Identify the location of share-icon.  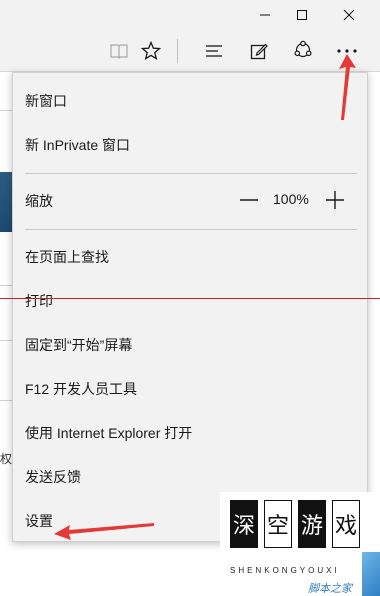
(303, 49).